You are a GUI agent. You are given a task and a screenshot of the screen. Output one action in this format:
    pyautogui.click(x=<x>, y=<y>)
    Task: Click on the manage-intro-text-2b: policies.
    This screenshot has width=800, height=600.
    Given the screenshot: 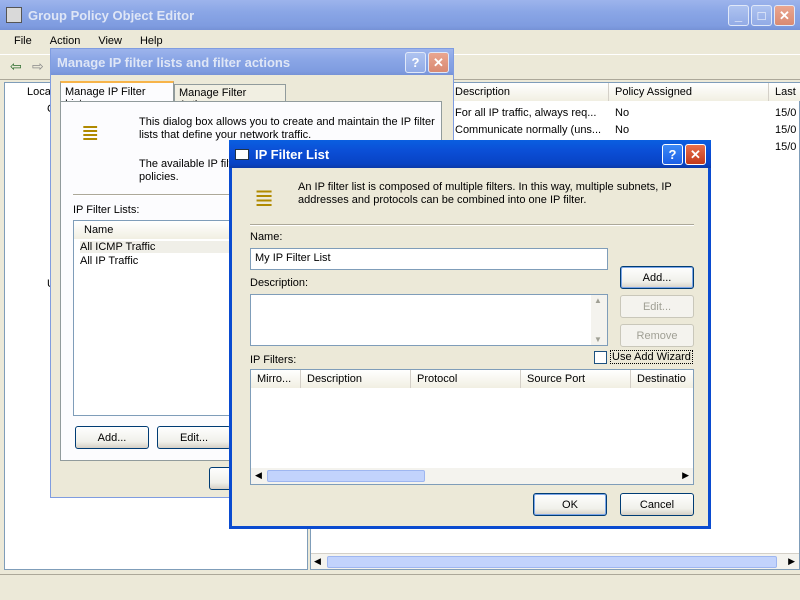 What is the action you would take?
    pyautogui.click(x=159, y=177)
    